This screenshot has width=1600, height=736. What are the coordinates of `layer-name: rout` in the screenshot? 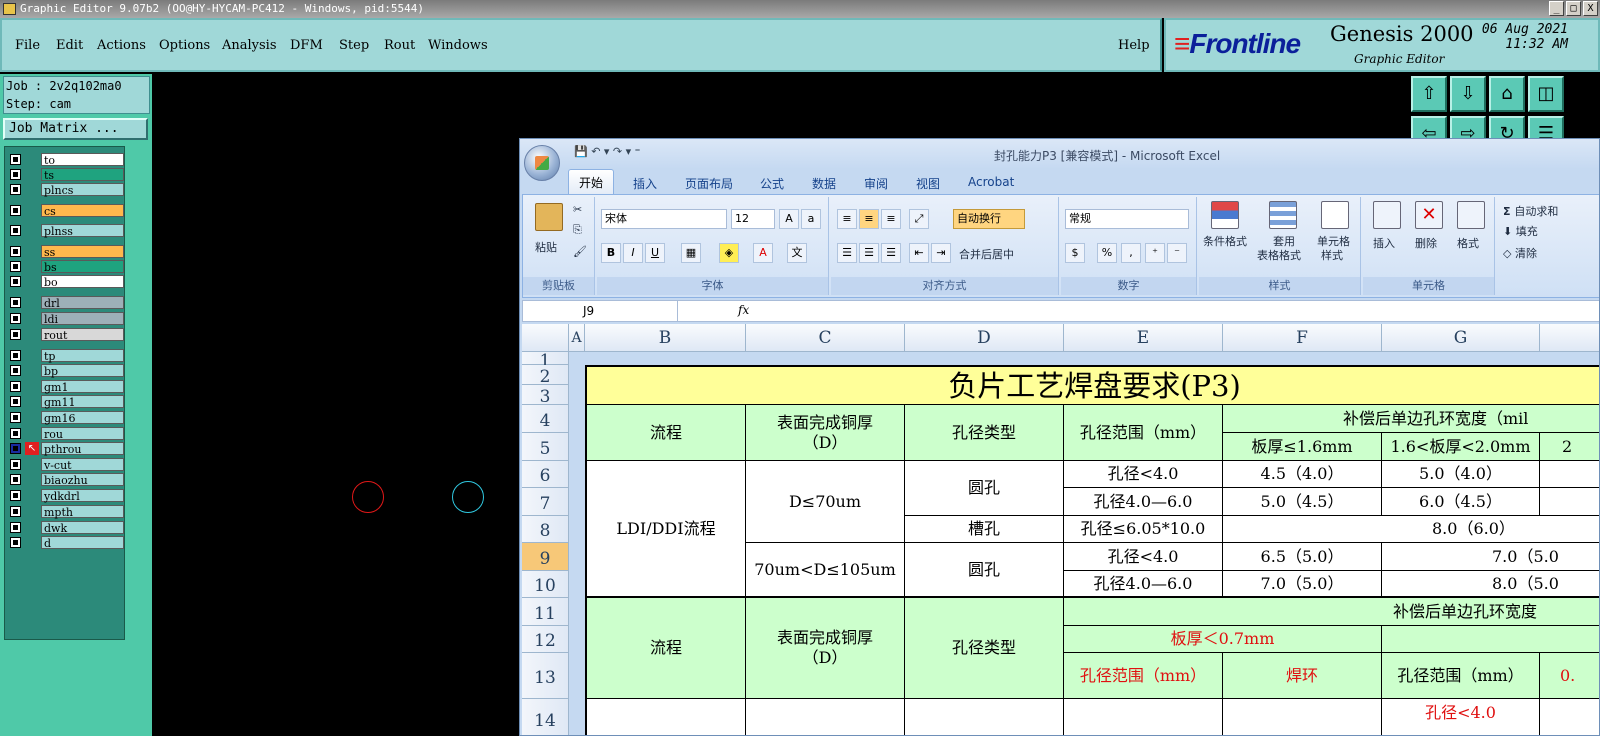 It's located at (82, 335).